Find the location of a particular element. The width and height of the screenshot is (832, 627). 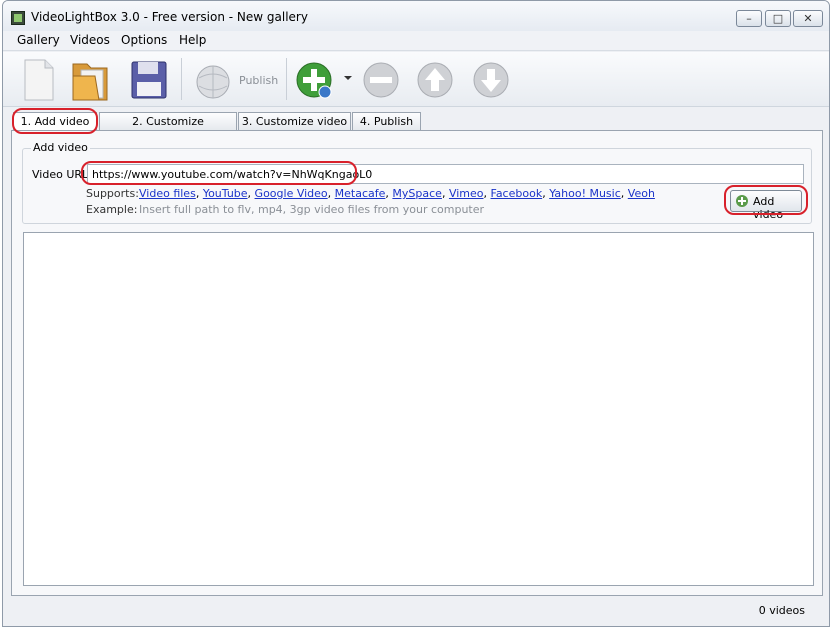

new-document-icon is located at coordinates (39, 80).